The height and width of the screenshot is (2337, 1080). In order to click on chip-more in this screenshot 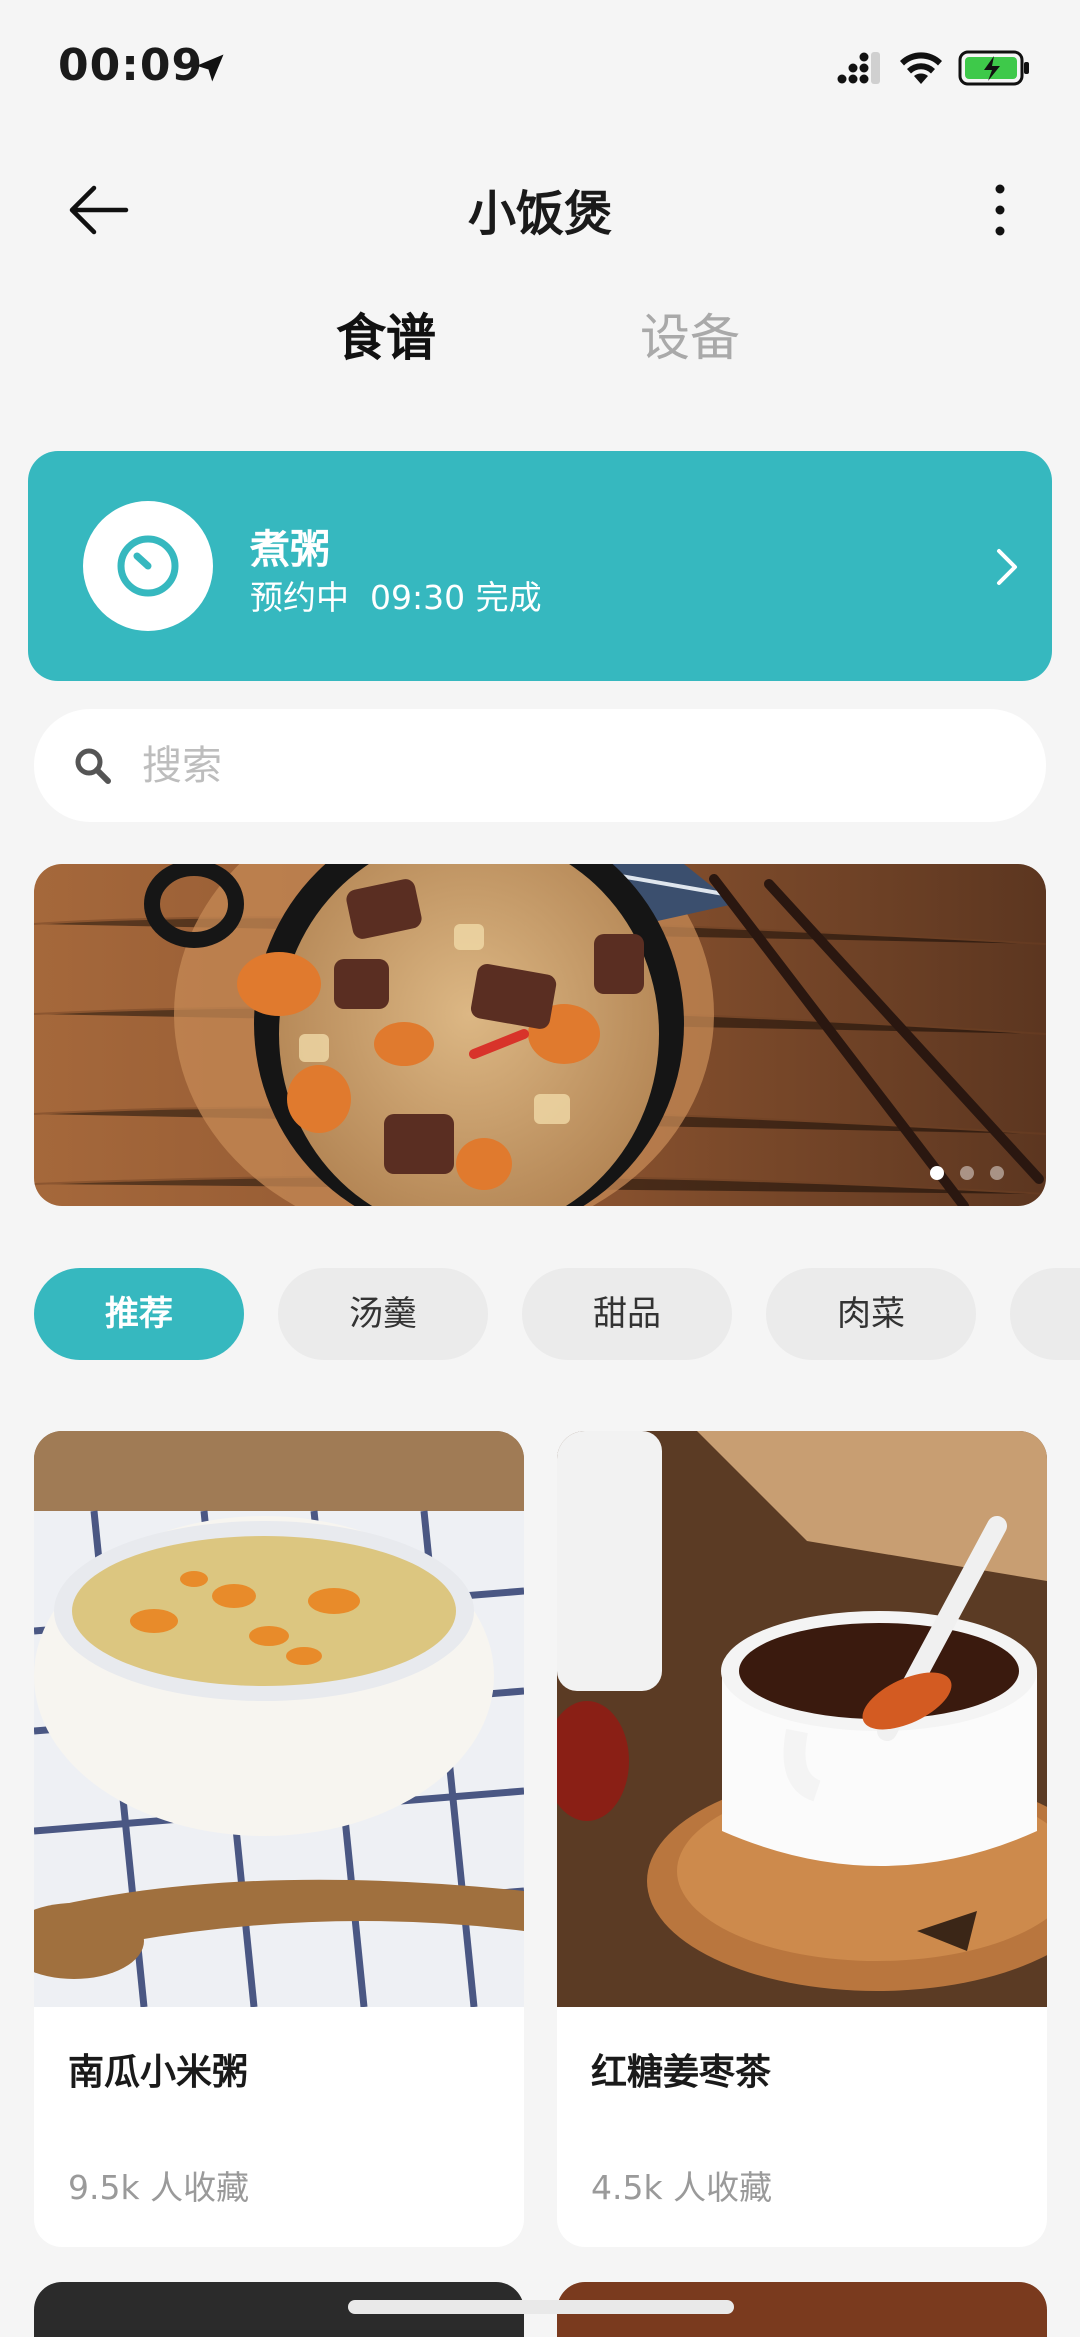, I will do `click(1045, 1314)`.